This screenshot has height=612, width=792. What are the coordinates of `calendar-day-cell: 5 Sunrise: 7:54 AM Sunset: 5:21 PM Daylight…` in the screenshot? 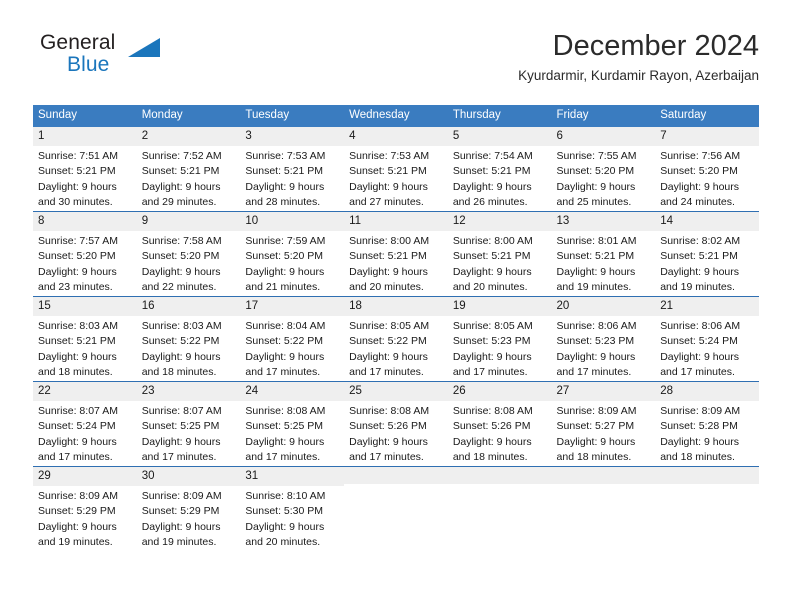 It's located at (499, 169).